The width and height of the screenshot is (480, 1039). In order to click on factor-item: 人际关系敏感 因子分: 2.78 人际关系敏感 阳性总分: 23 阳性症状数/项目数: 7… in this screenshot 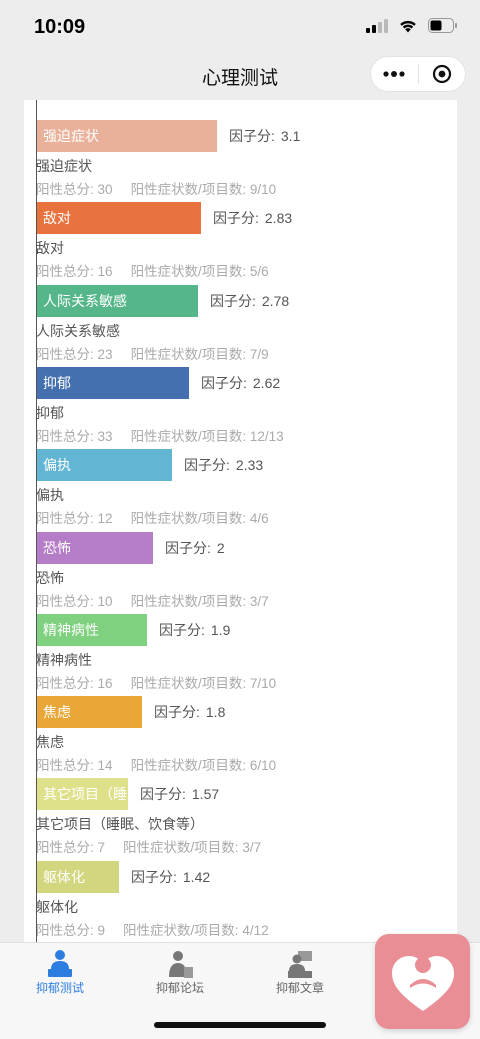, I will do `click(240, 326)`.